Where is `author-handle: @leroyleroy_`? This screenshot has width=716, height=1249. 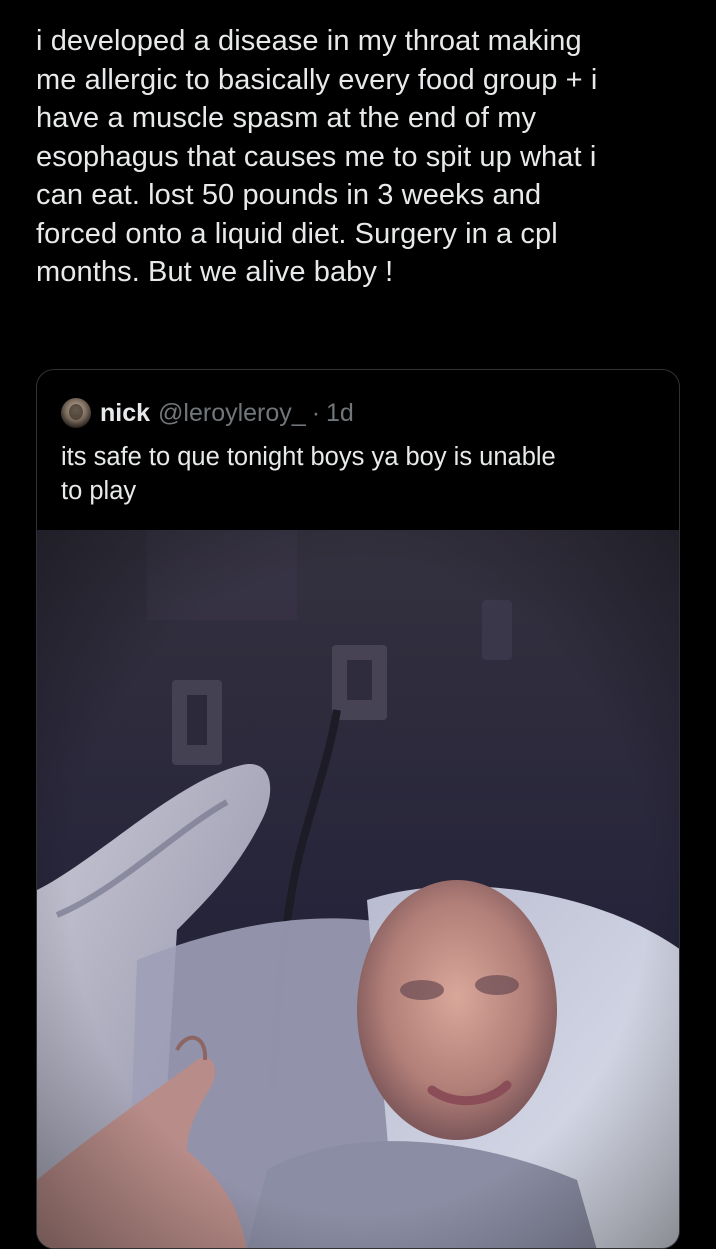 author-handle: @leroyleroy_ is located at coordinates (232, 413).